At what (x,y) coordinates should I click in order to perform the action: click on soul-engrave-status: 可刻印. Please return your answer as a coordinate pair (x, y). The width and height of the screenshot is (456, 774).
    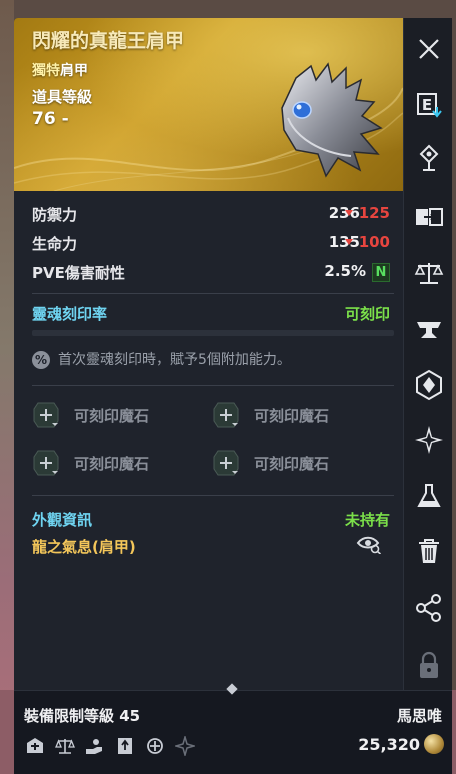
    Looking at the image, I should click on (367, 314).